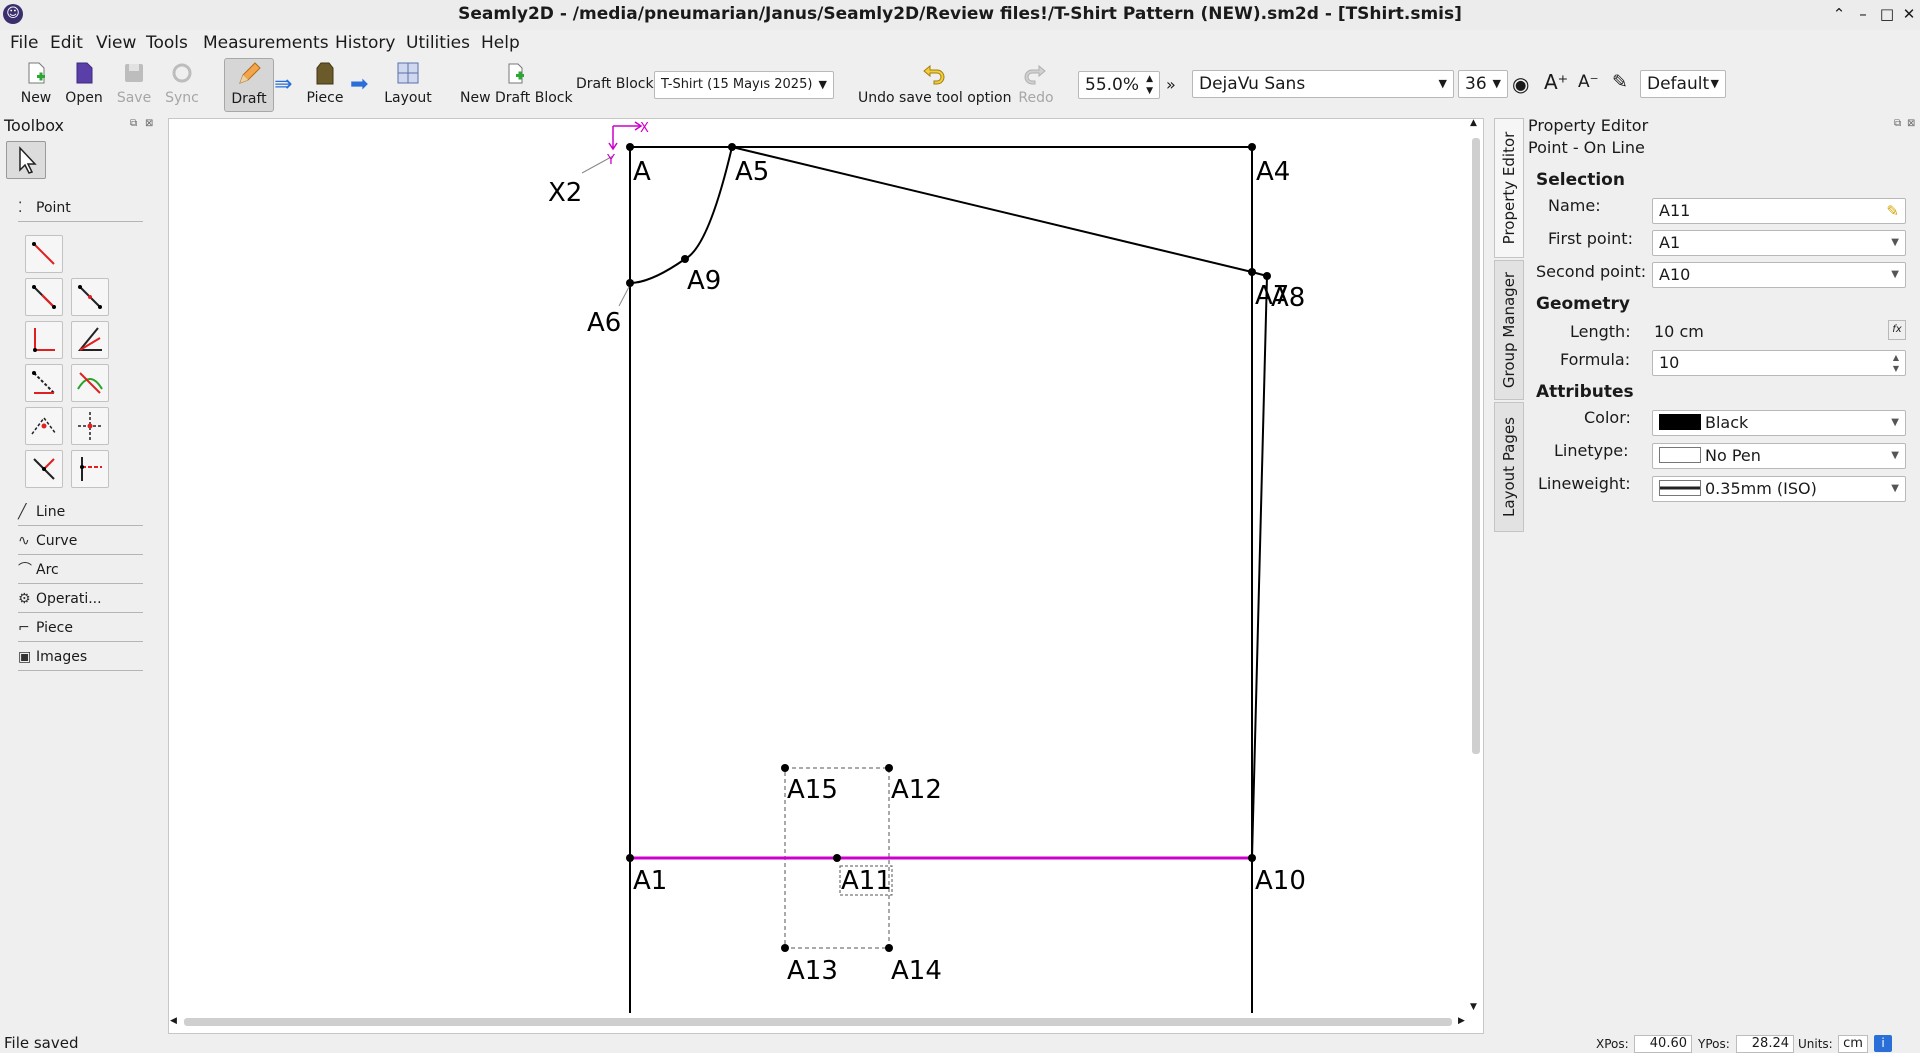  Describe the element at coordinates (80, 629) in the screenshot. I see `tool-group-piece: ⌐ Piece` at that location.